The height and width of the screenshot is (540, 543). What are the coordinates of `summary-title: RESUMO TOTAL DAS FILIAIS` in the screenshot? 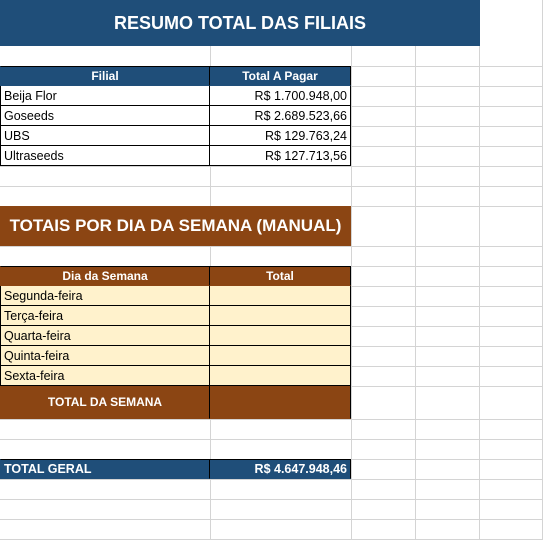 It's located at (239, 22).